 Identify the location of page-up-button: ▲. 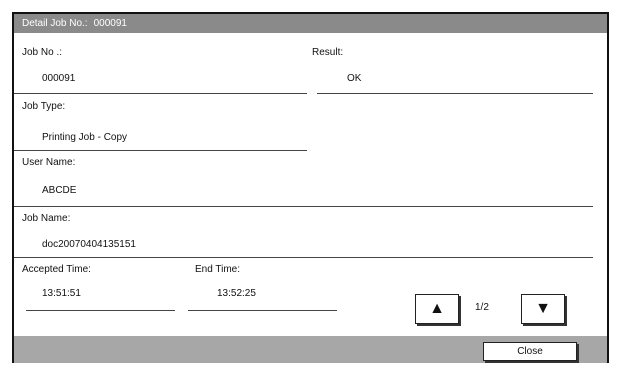
(437, 309).